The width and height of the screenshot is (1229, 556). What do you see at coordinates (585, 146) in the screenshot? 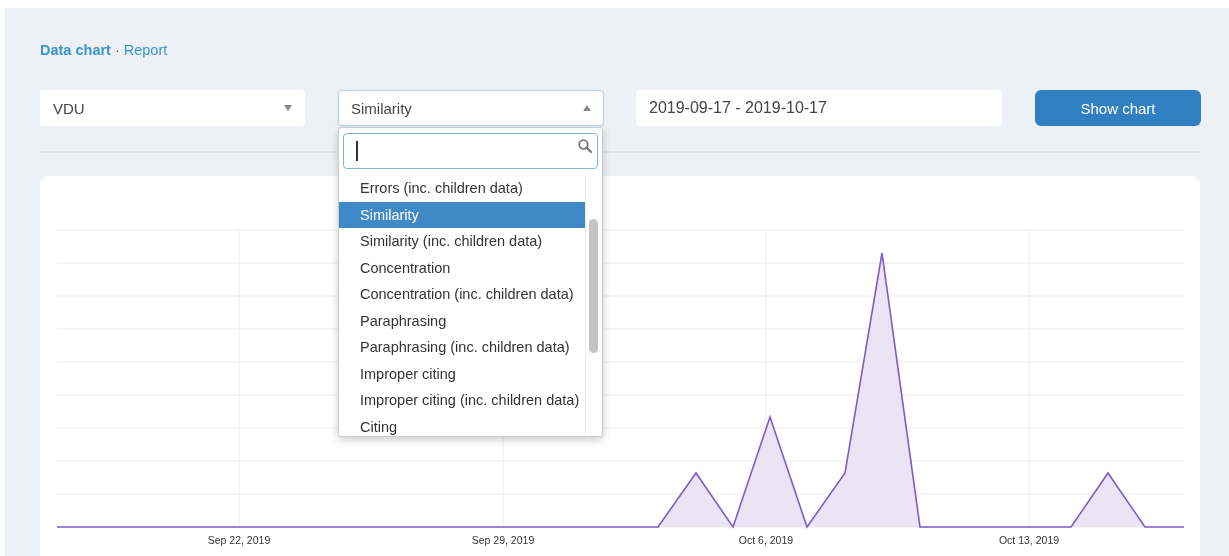
I see `search-icon` at bounding box center [585, 146].